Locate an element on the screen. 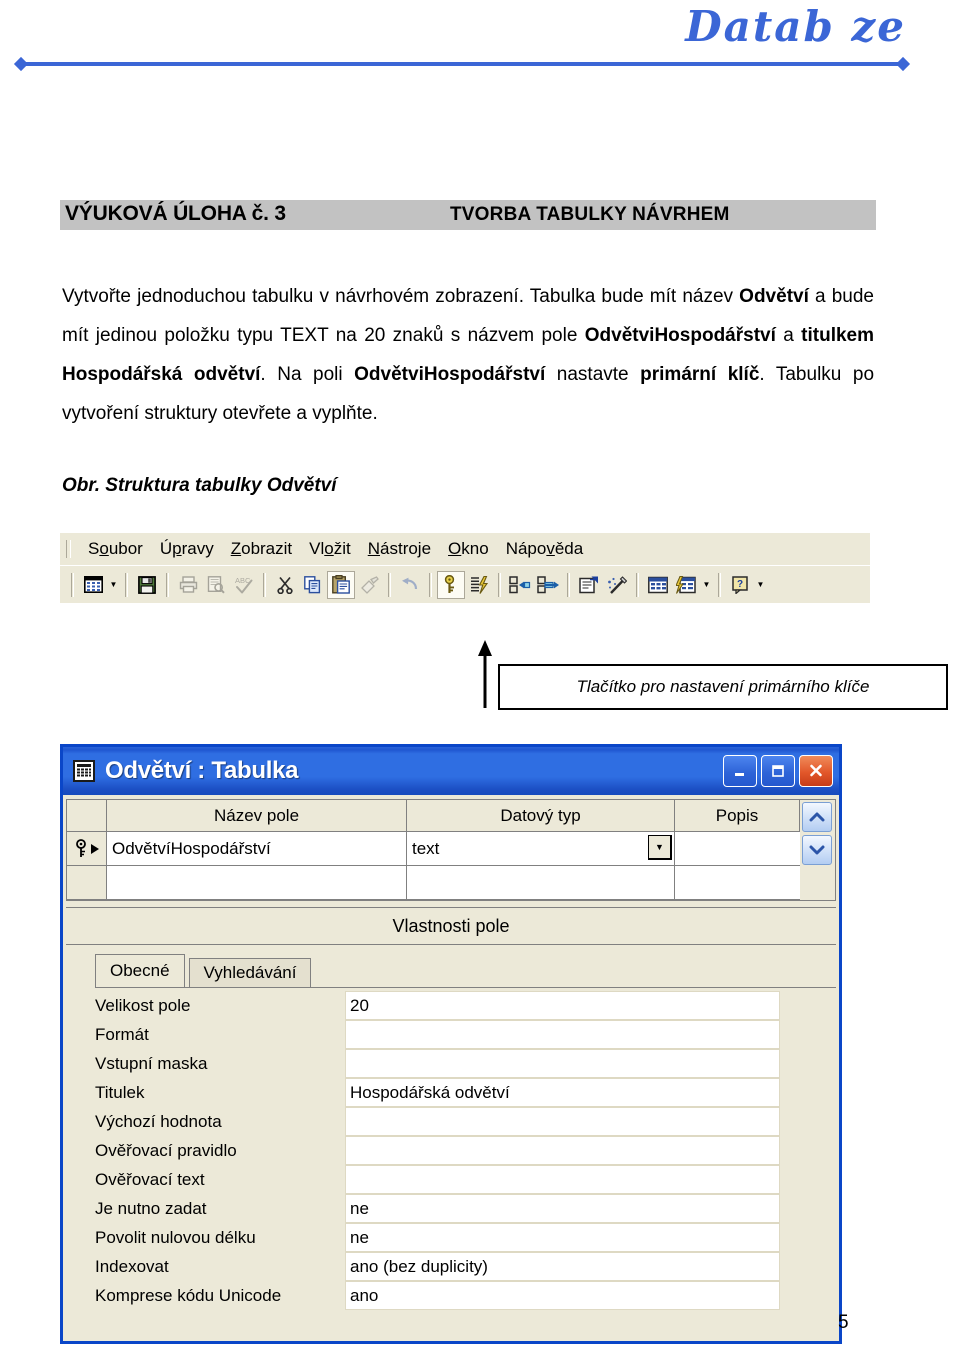 The height and width of the screenshot is (1357, 960). menu-item-soubor: Soubor is located at coordinates (116, 549).